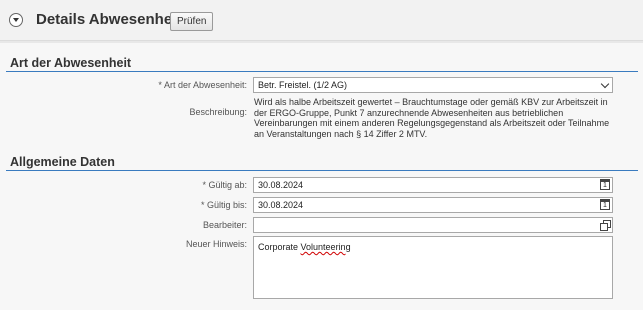  Describe the element at coordinates (16, 20) in the screenshot. I see `collapse-toggle-icon` at that location.